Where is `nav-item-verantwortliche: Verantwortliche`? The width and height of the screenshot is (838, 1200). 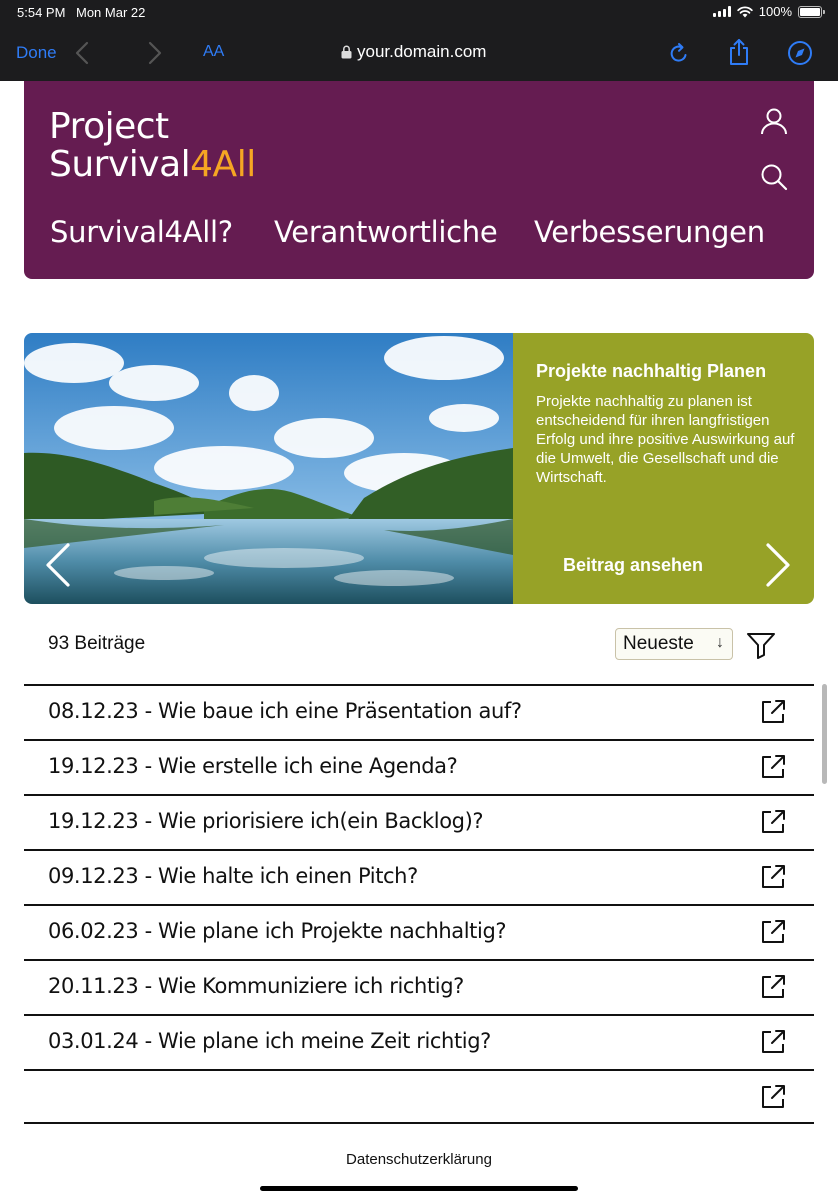
nav-item-verantwortliche: Verantwortliche is located at coordinates (404, 232).